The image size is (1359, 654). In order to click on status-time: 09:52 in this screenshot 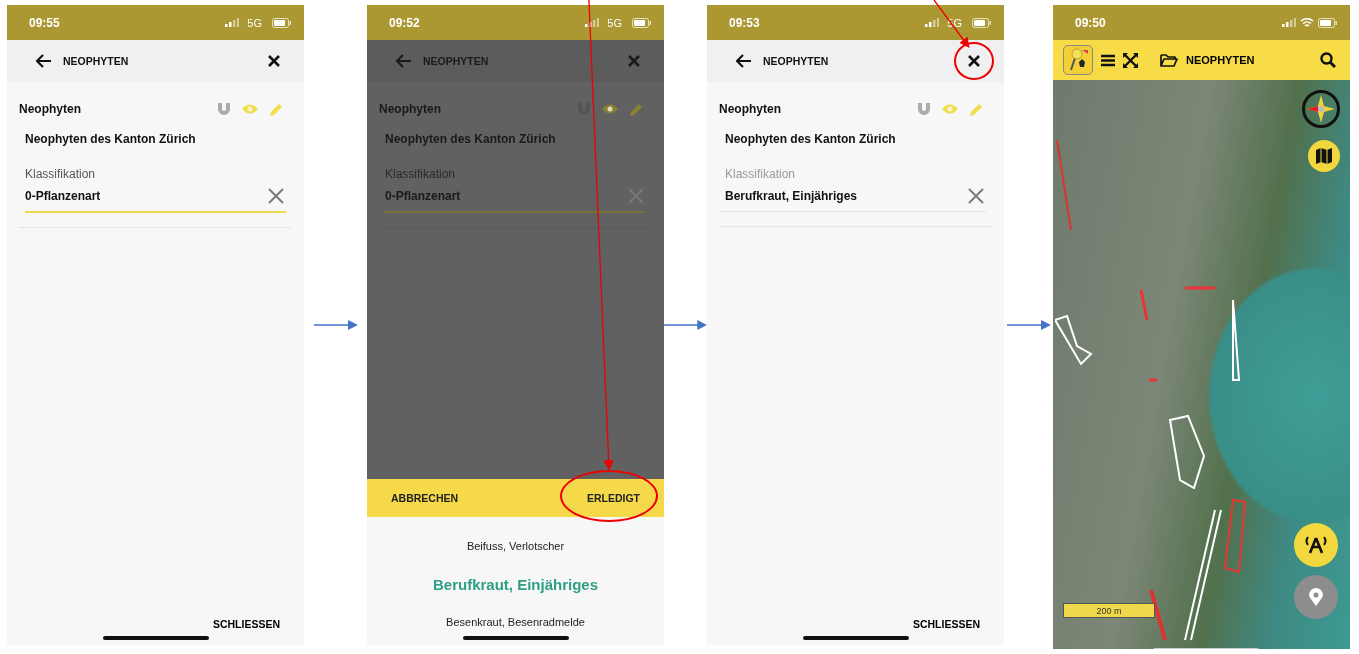, I will do `click(405, 22)`.